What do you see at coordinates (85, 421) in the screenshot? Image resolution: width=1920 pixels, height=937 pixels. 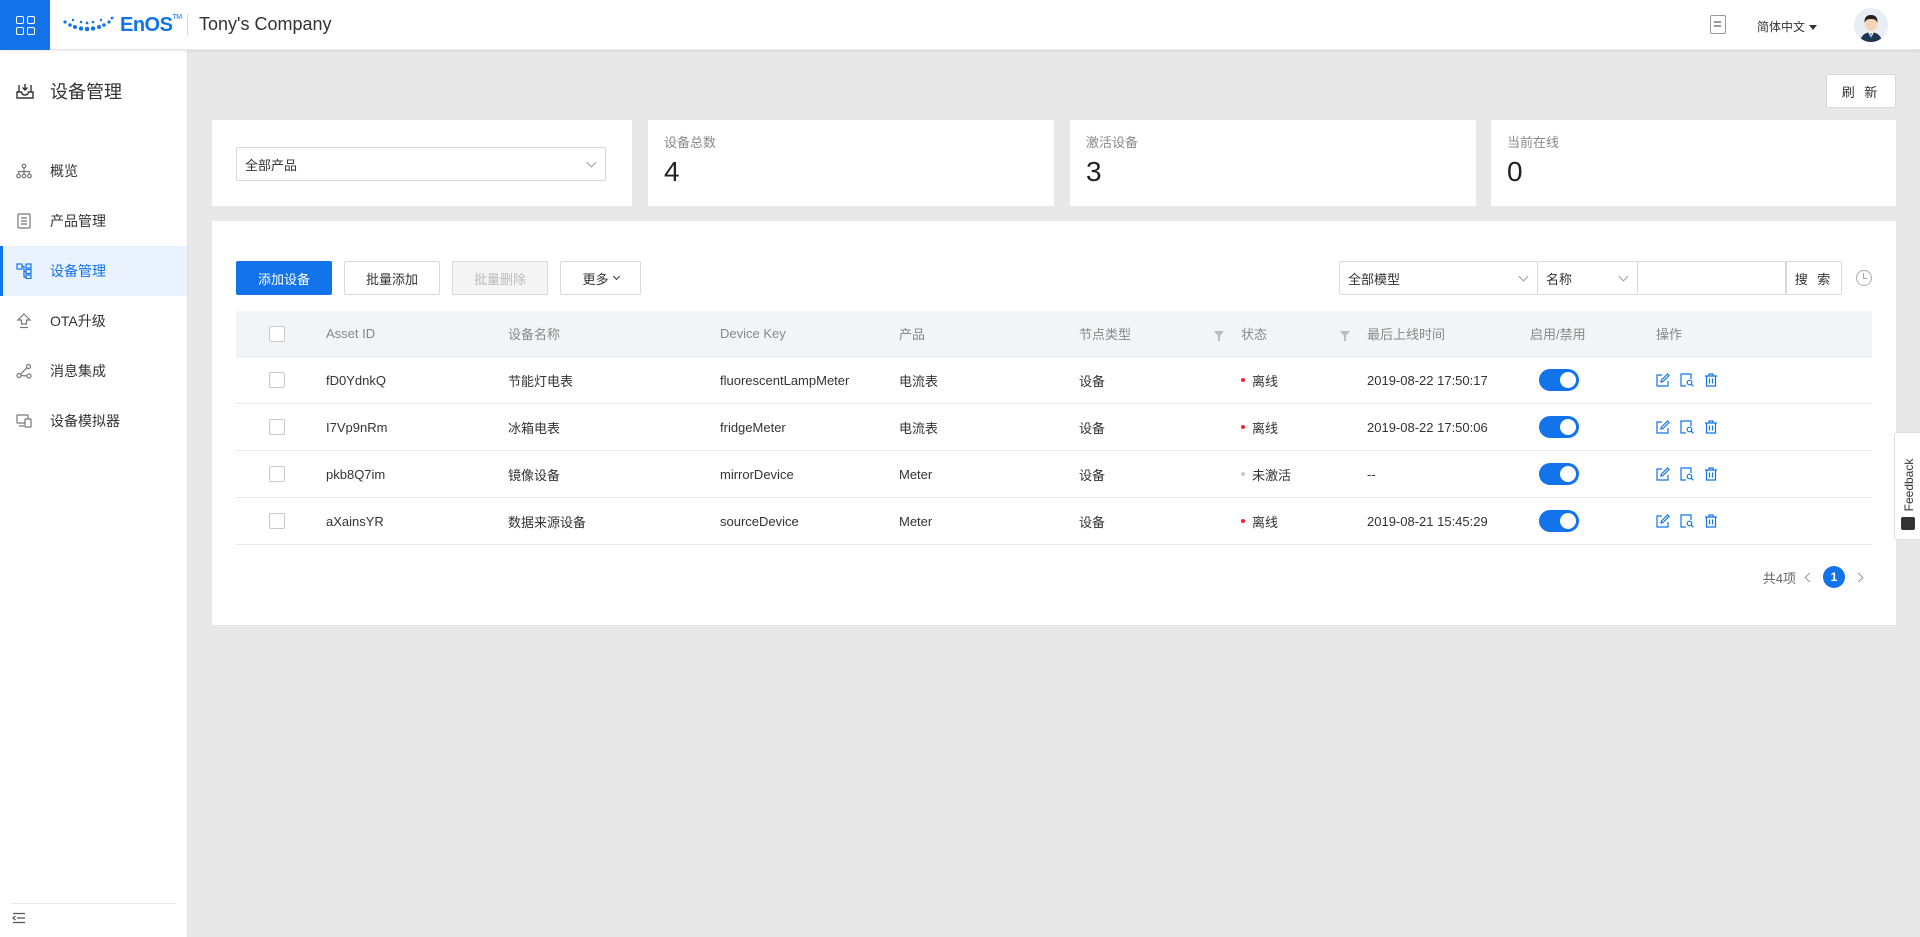 I see `sidebar-item-label: 设备模拟器` at bounding box center [85, 421].